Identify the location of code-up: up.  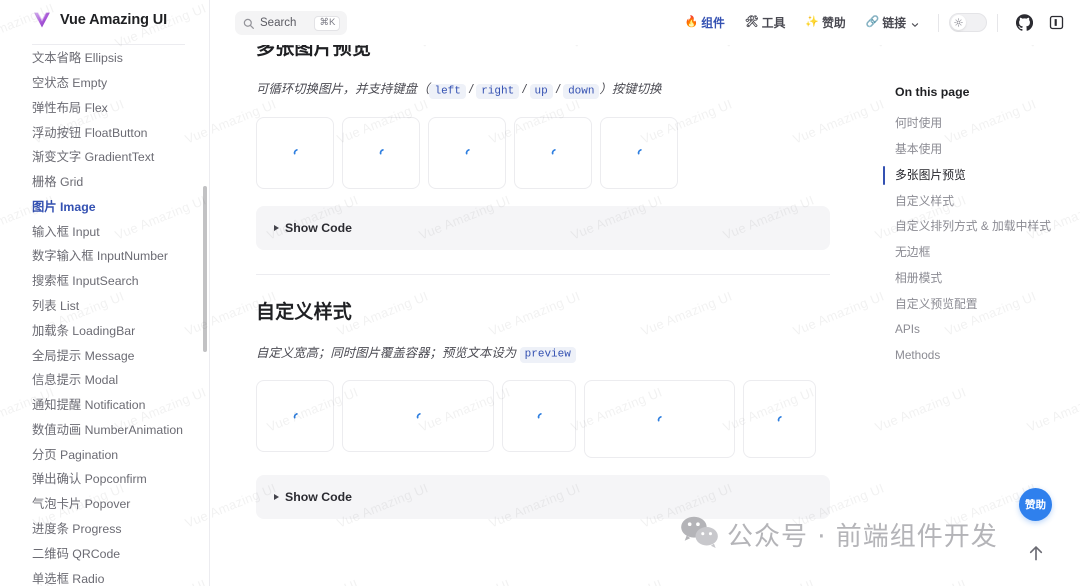
(541, 91).